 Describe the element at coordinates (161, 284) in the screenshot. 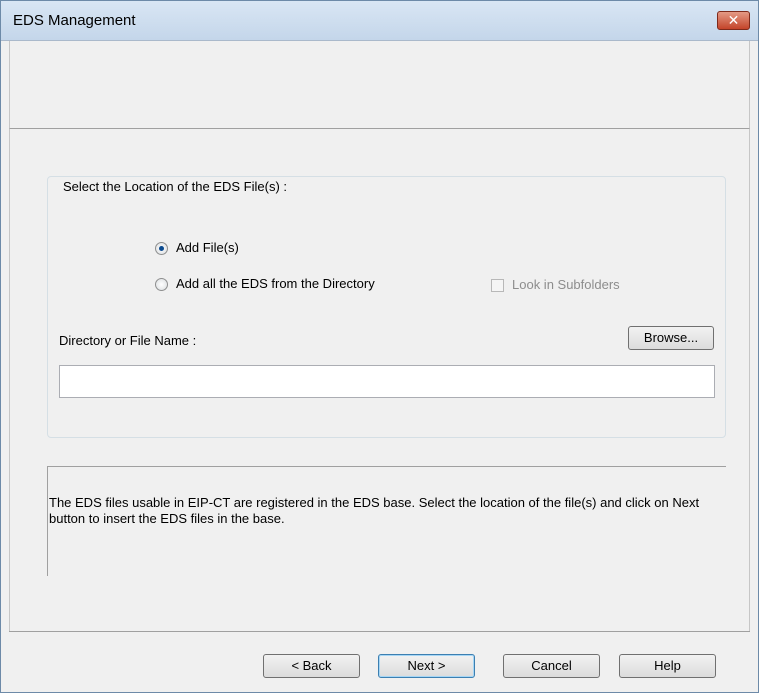

I see `add-directory-radio` at that location.